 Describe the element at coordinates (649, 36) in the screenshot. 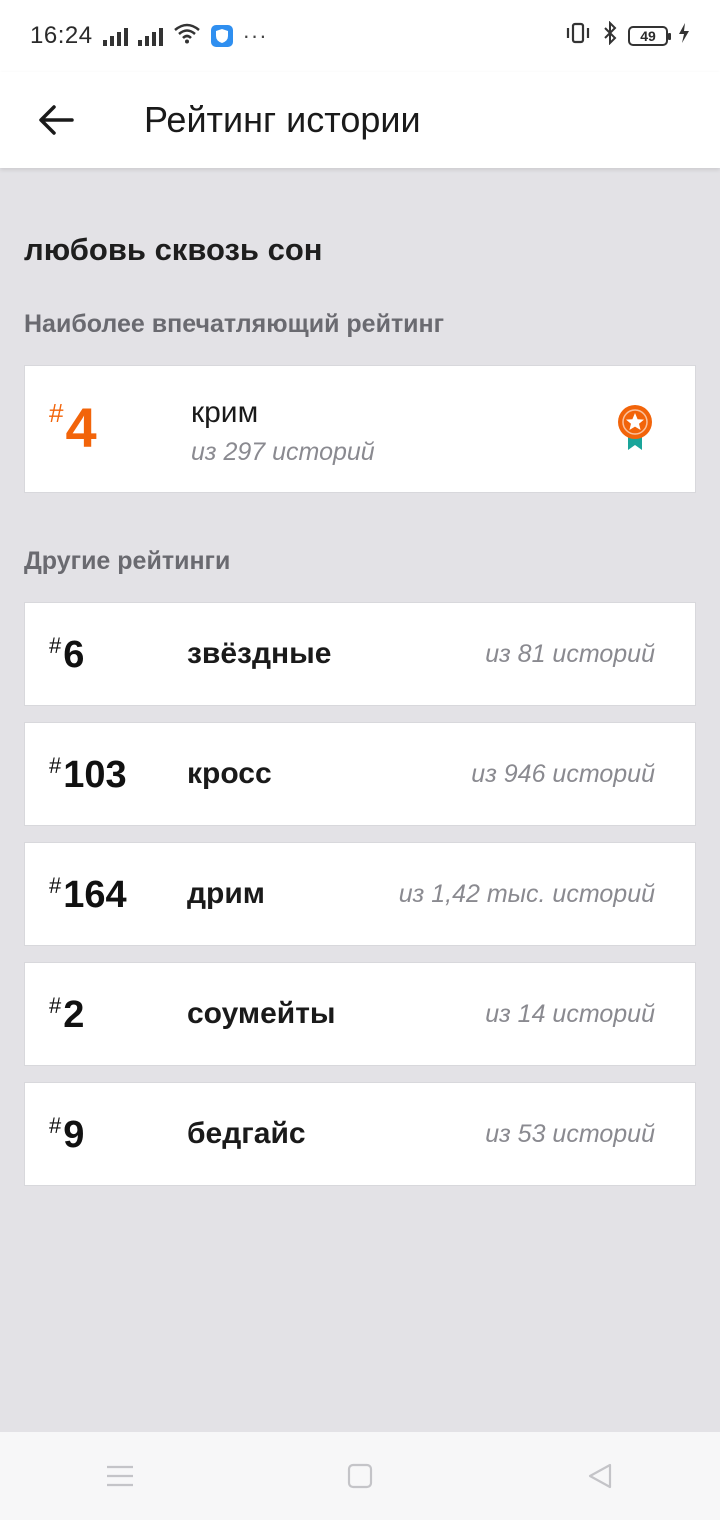

I see `battery-icon: 49` at that location.